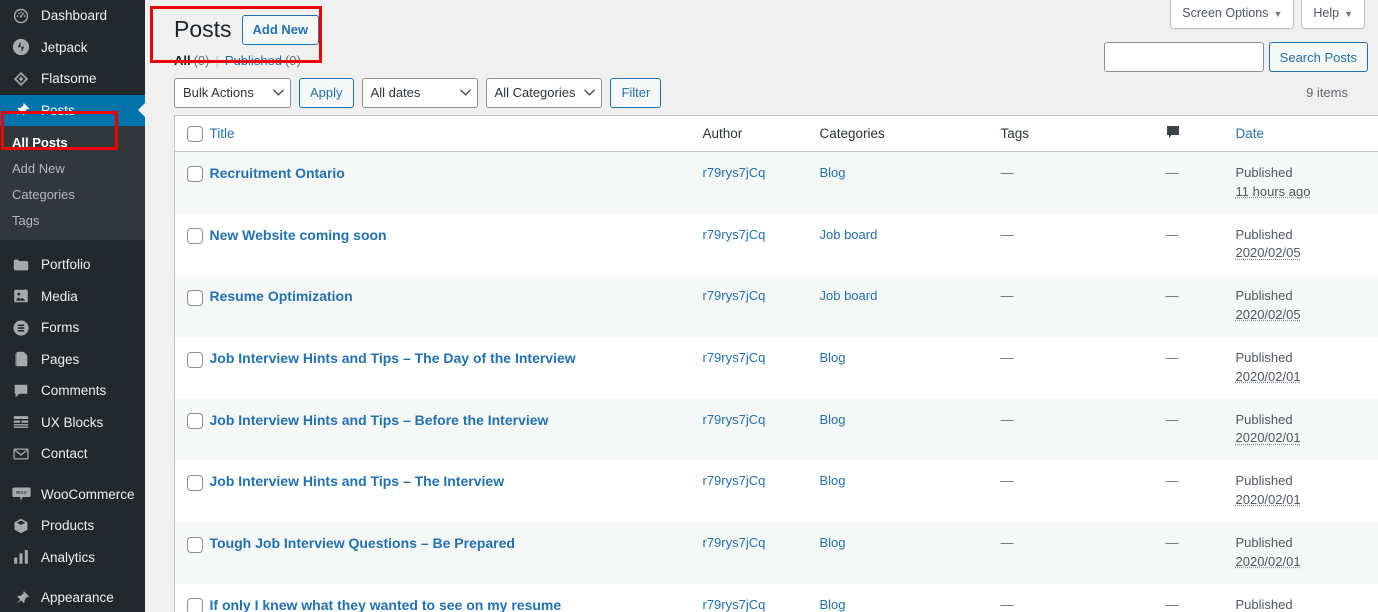 This screenshot has height=612, width=1378. What do you see at coordinates (60, 359) in the screenshot?
I see `sidebar-item-label: Pages` at bounding box center [60, 359].